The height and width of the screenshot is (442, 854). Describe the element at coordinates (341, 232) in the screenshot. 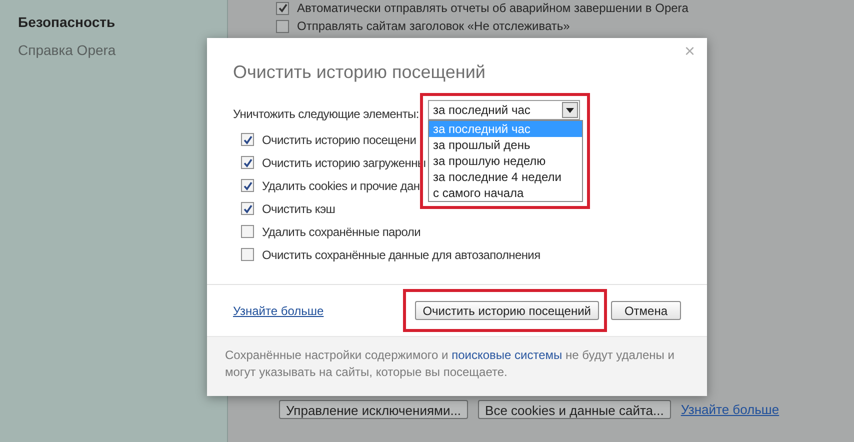

I see `checkbox-label: Удалить сохранённые пароли` at that location.